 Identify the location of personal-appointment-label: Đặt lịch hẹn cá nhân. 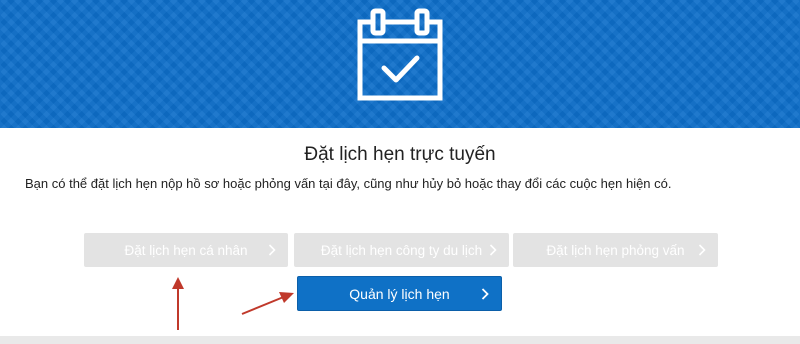
(186, 250).